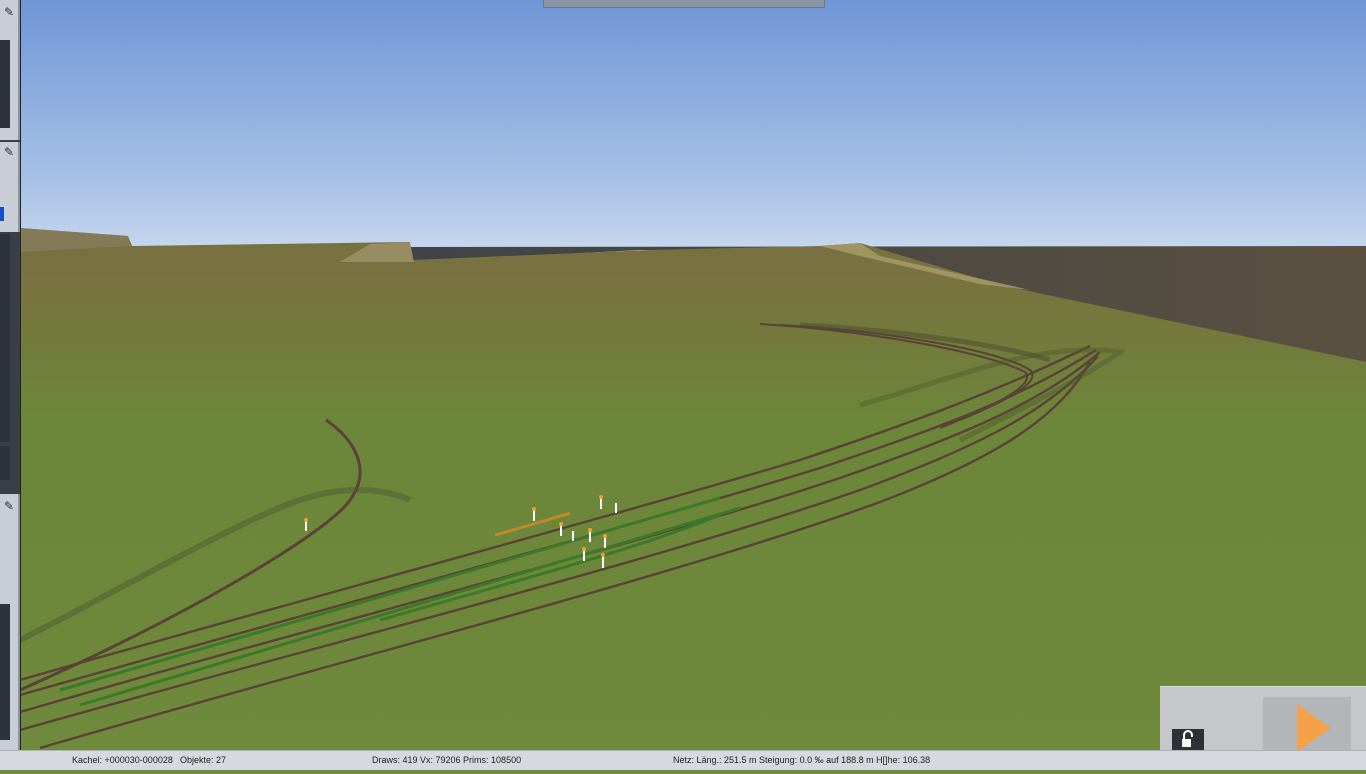 The image size is (1366, 774). Describe the element at coordinates (122, 760) in the screenshot. I see `tile-readout: Kachel: +000030-000028` at that location.